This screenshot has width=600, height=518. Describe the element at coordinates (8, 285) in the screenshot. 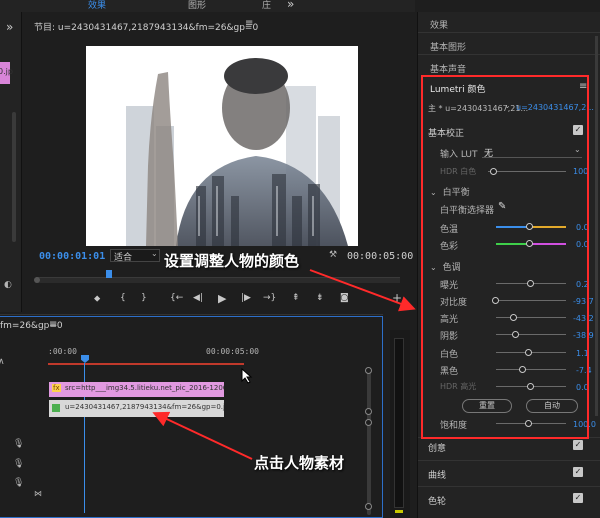

I see `wrench-icon: ◐` at that location.